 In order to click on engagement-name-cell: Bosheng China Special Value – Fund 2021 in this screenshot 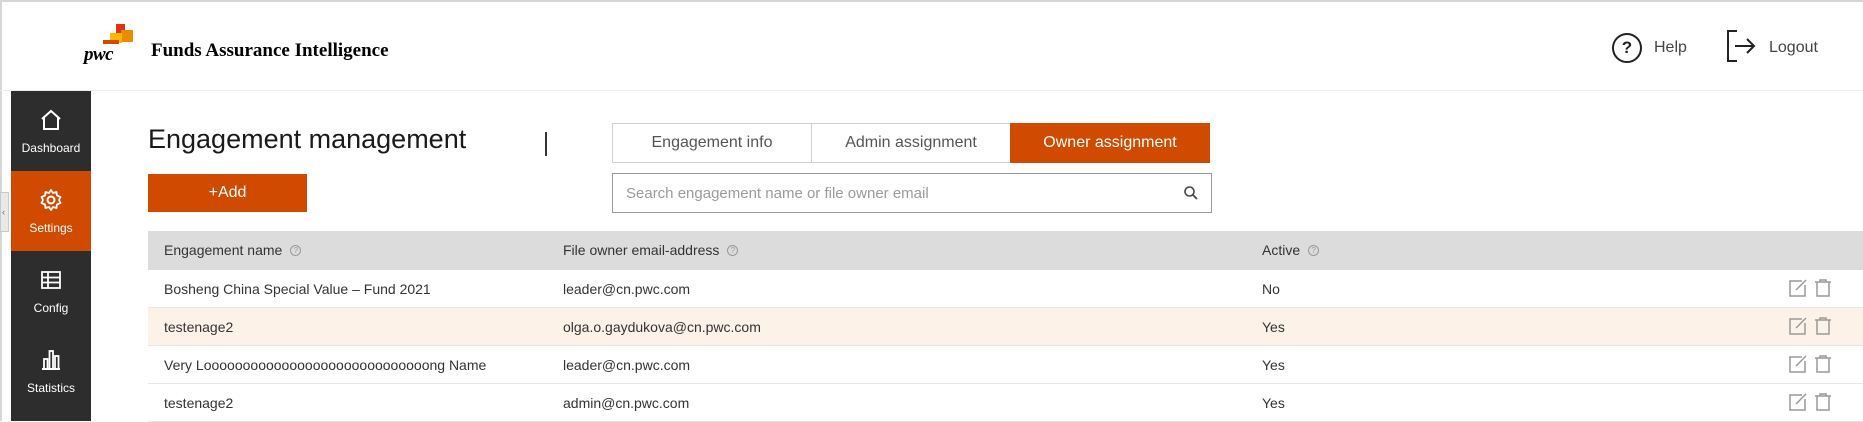, I will do `click(297, 289)`.